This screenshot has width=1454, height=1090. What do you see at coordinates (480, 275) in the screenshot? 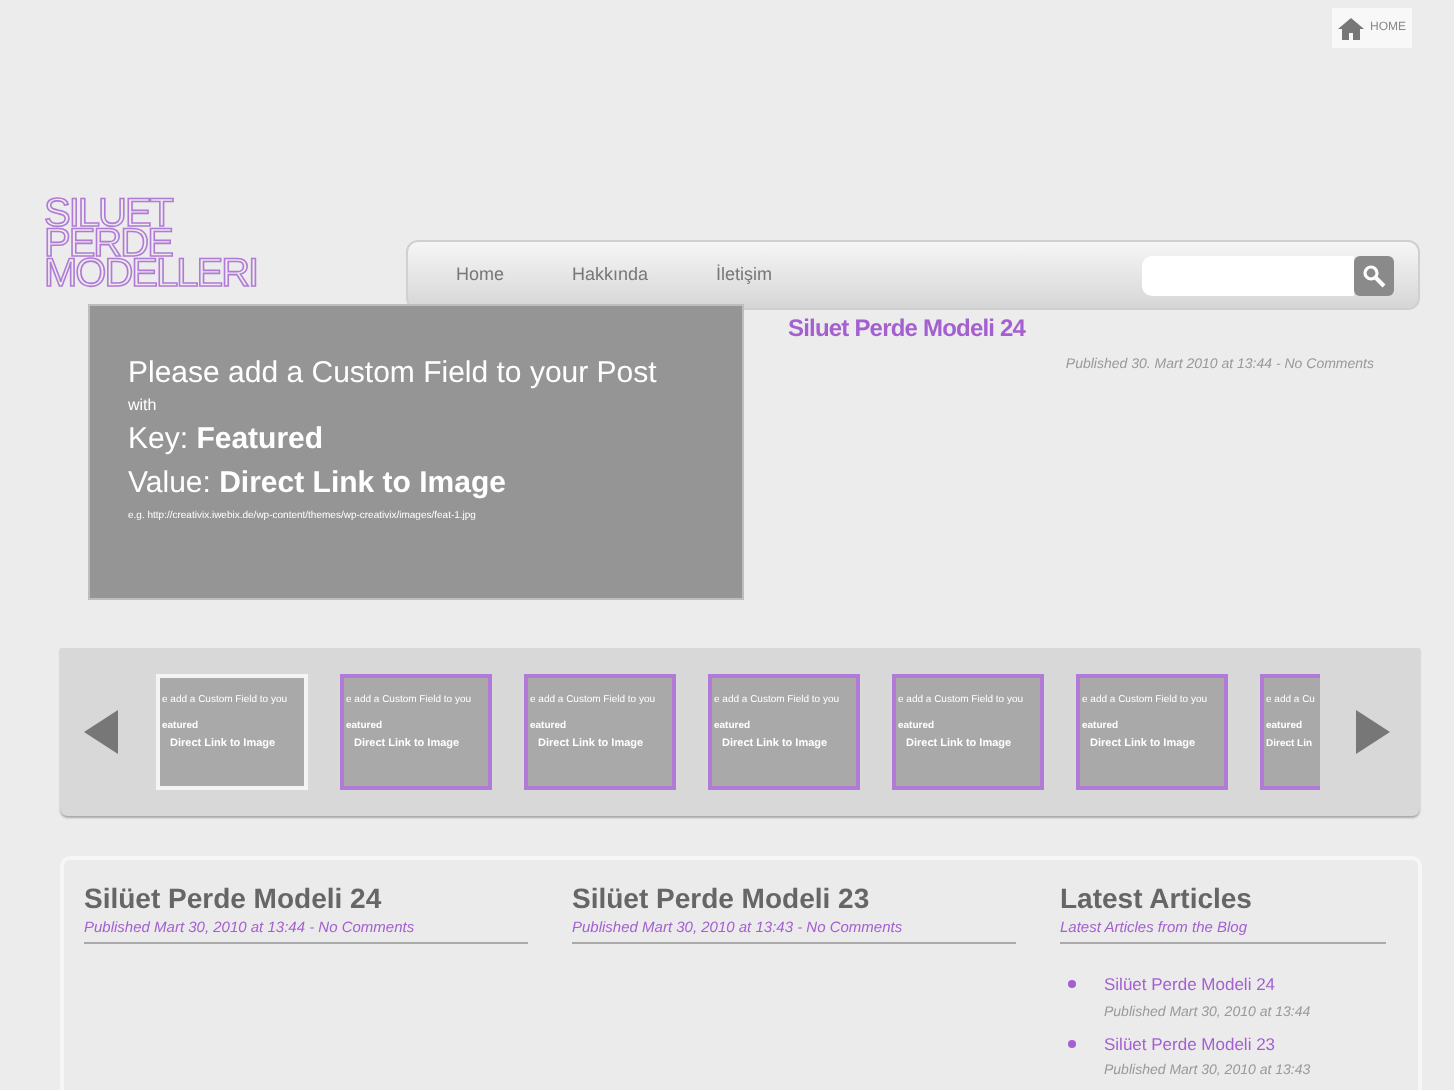
I see `nav-link: Home` at bounding box center [480, 275].